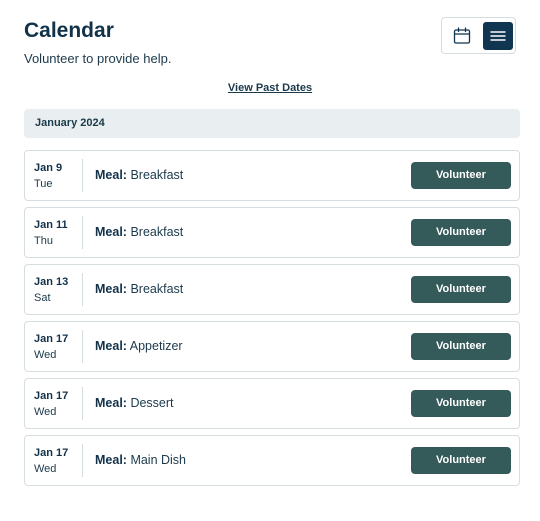 The height and width of the screenshot is (521, 540). What do you see at coordinates (98, 58) in the screenshot?
I see `page-subtitle: Volunteer to provide help.` at bounding box center [98, 58].